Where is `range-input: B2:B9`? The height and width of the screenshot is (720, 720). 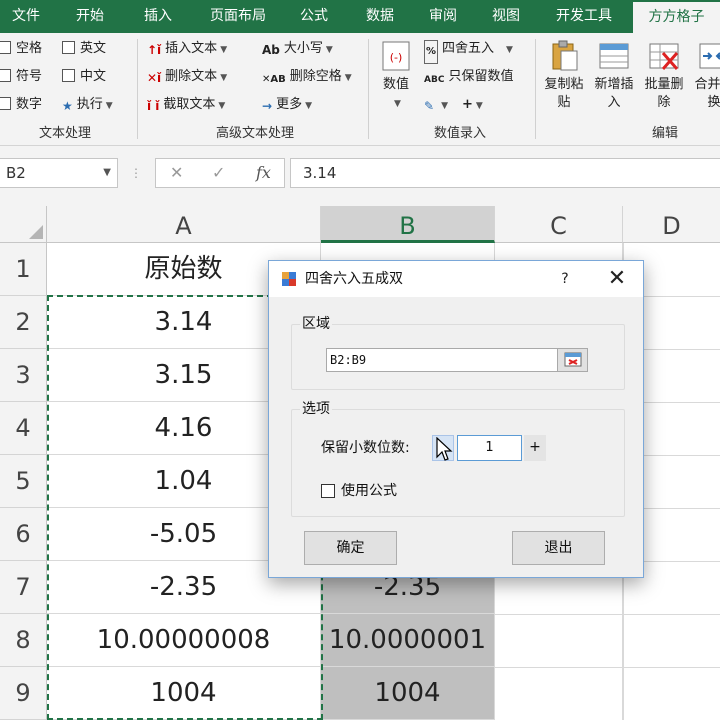
range-input: B2:B9 is located at coordinates (457, 360).